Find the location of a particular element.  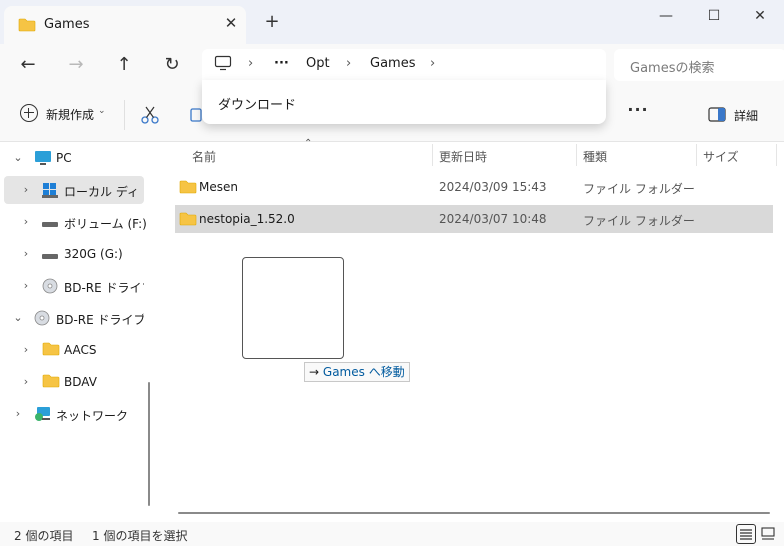

sidebar-item-aacs: › AACS is located at coordinates (74, 350).